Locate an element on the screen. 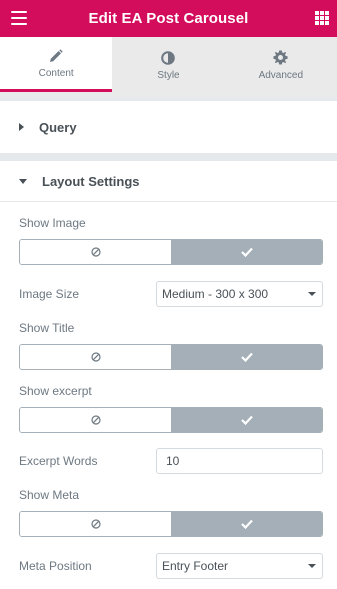 The height and width of the screenshot is (589, 337). show-image-label: Show Image is located at coordinates (52, 223).